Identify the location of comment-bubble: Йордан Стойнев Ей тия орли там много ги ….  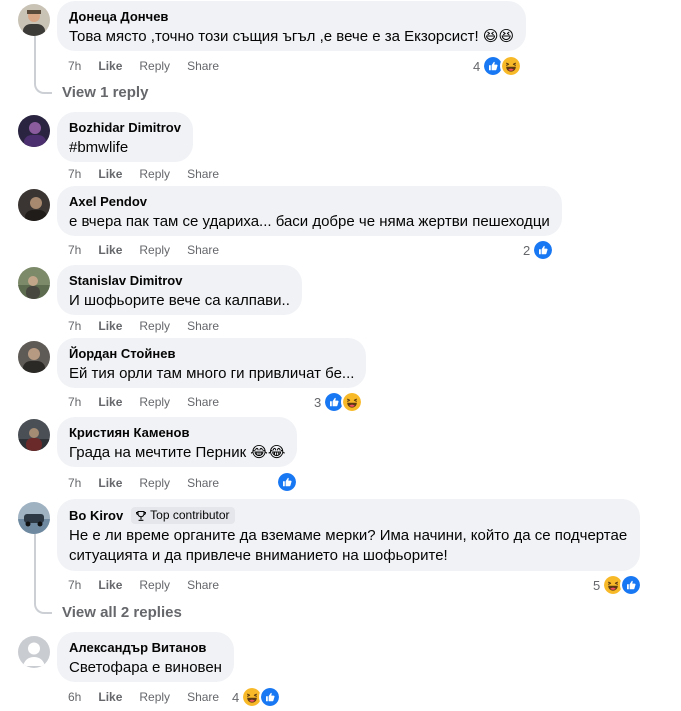
(212, 363).